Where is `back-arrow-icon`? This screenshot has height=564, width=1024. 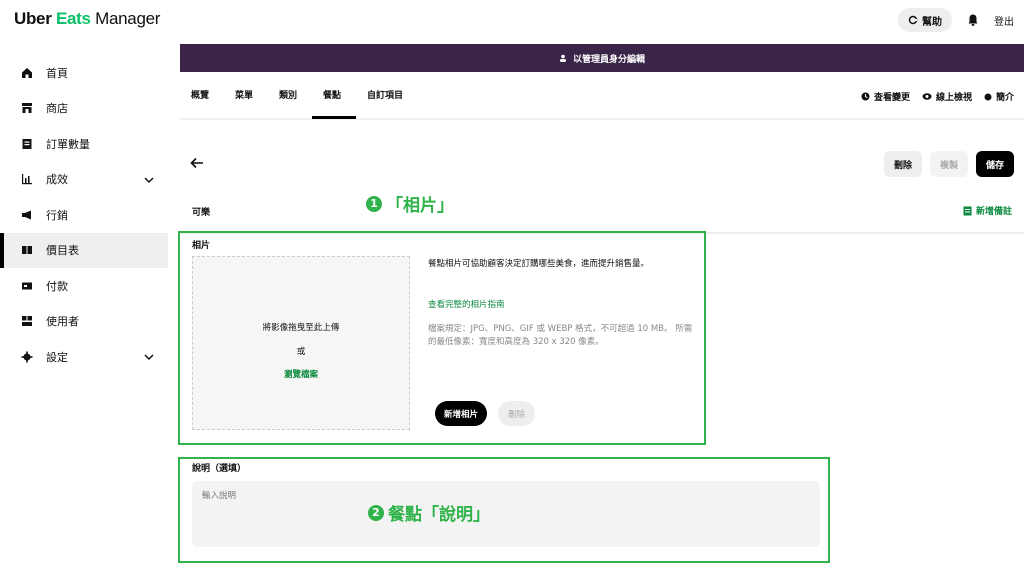
back-arrow-icon is located at coordinates (197, 163).